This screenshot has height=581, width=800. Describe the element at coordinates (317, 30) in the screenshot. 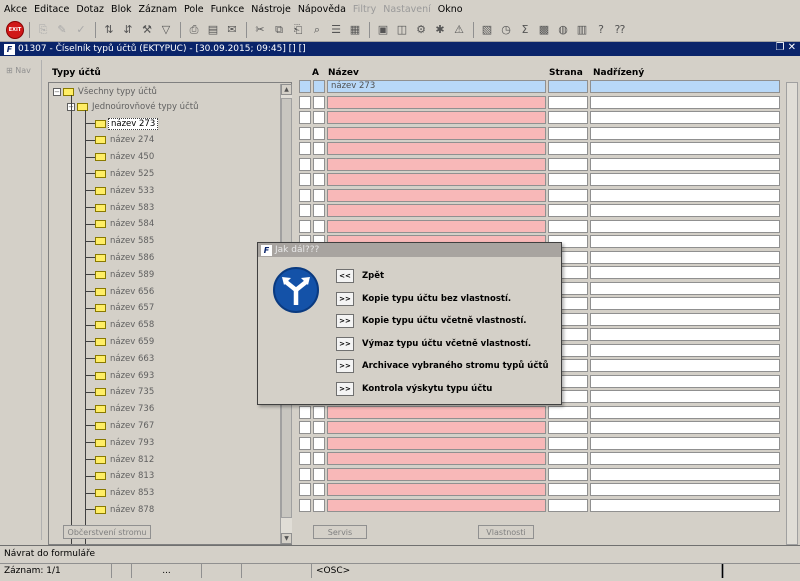

I see `find-icon: ⌕` at that location.